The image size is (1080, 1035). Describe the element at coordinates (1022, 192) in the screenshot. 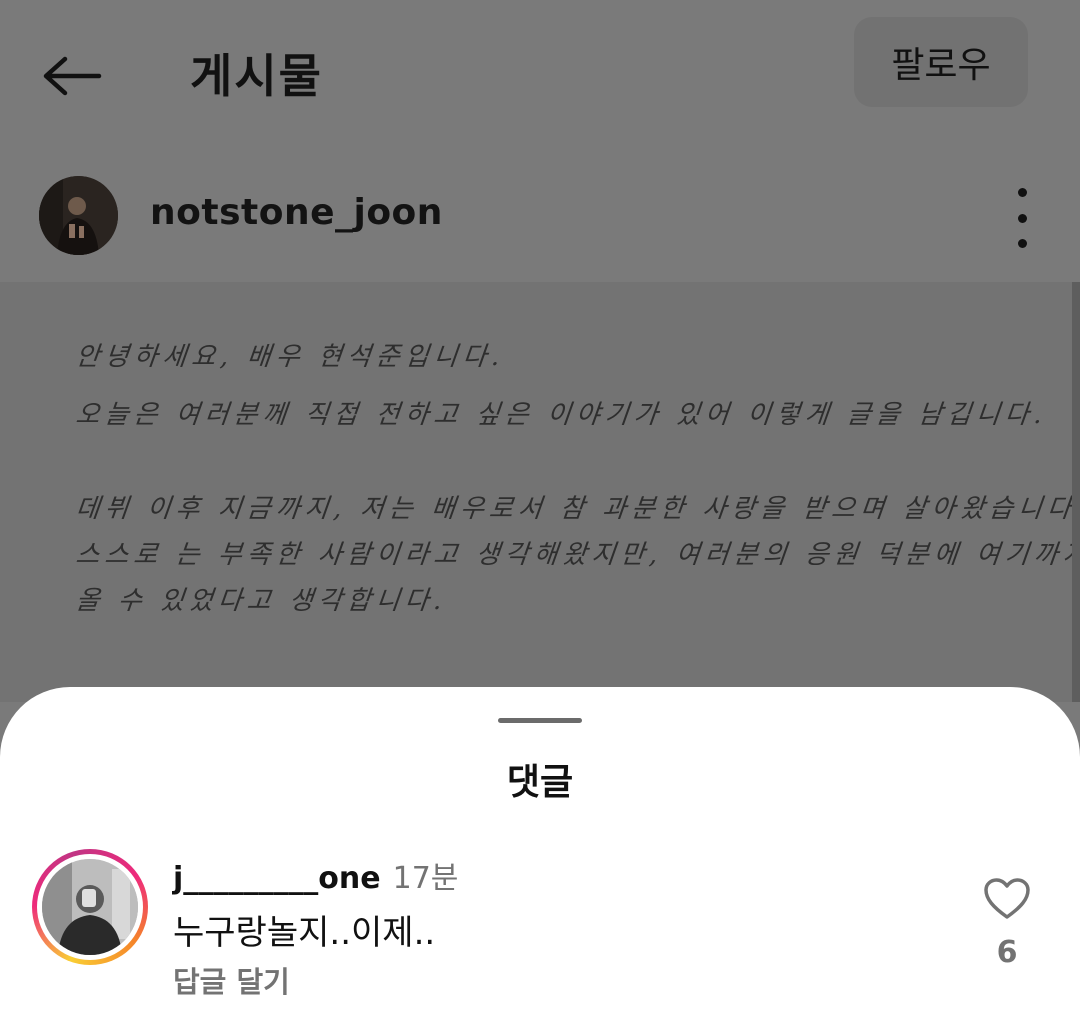

I see `more-vertical-icon` at that location.